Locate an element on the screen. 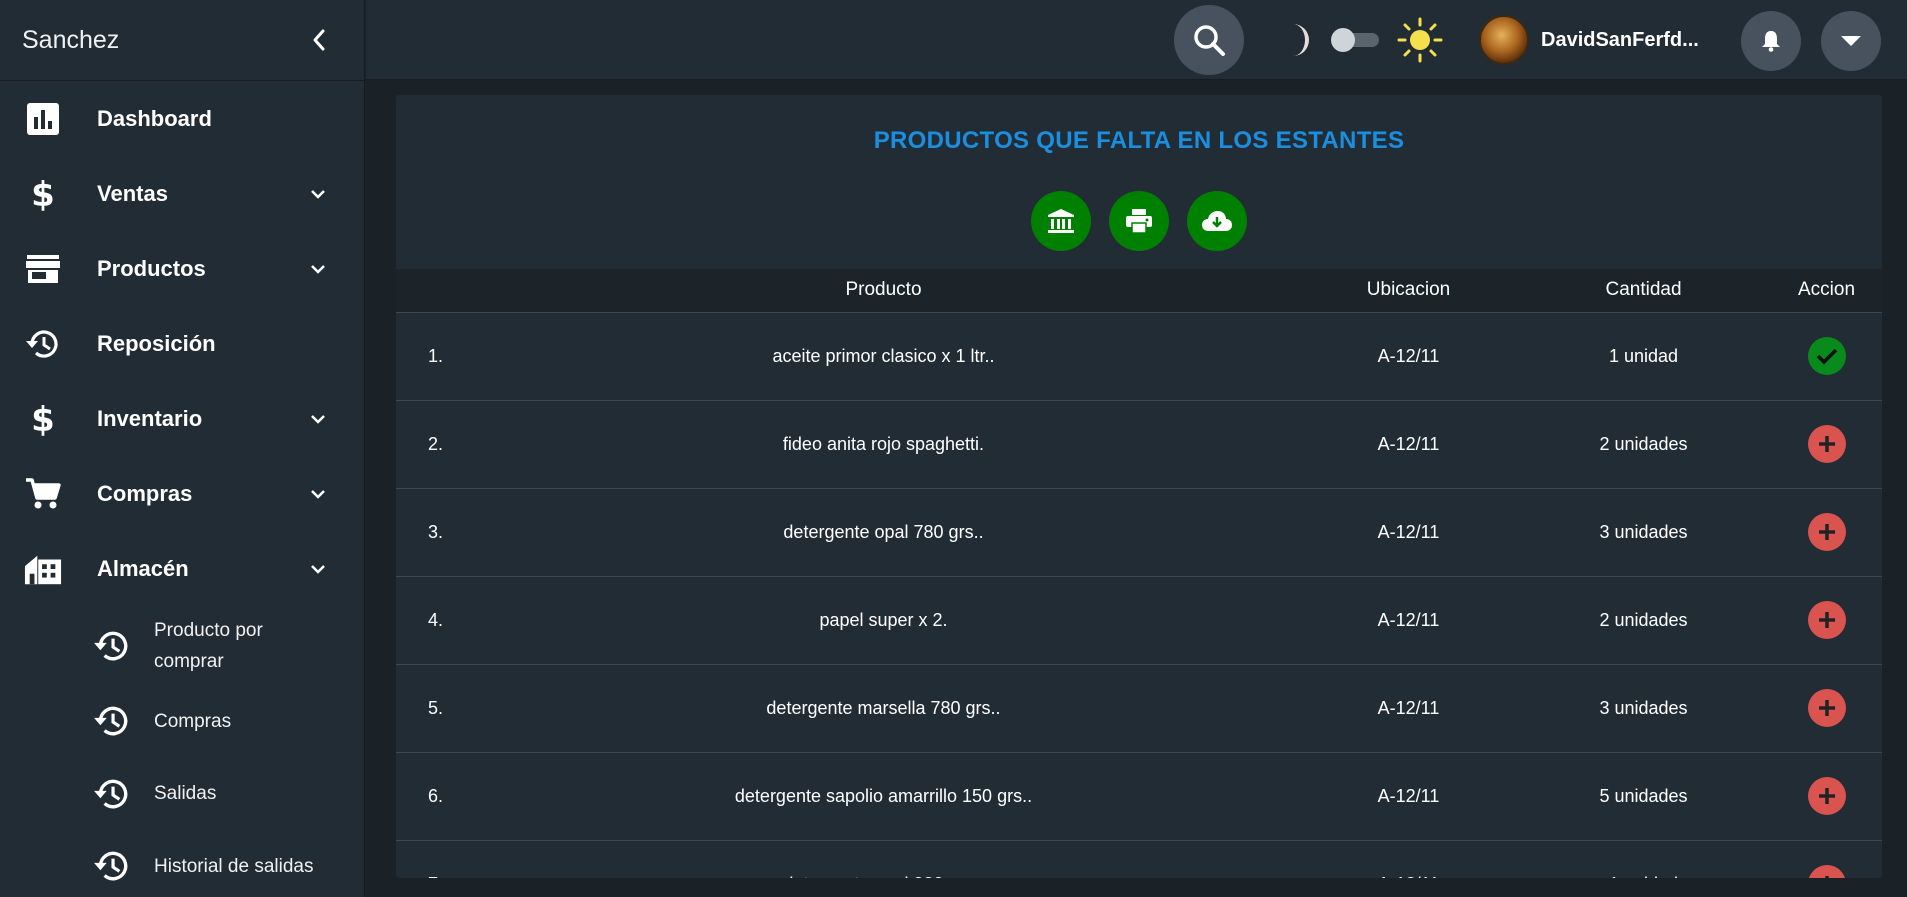 Image resolution: width=1907 pixels, height=897 pixels. bank-button is located at coordinates (1061, 221).